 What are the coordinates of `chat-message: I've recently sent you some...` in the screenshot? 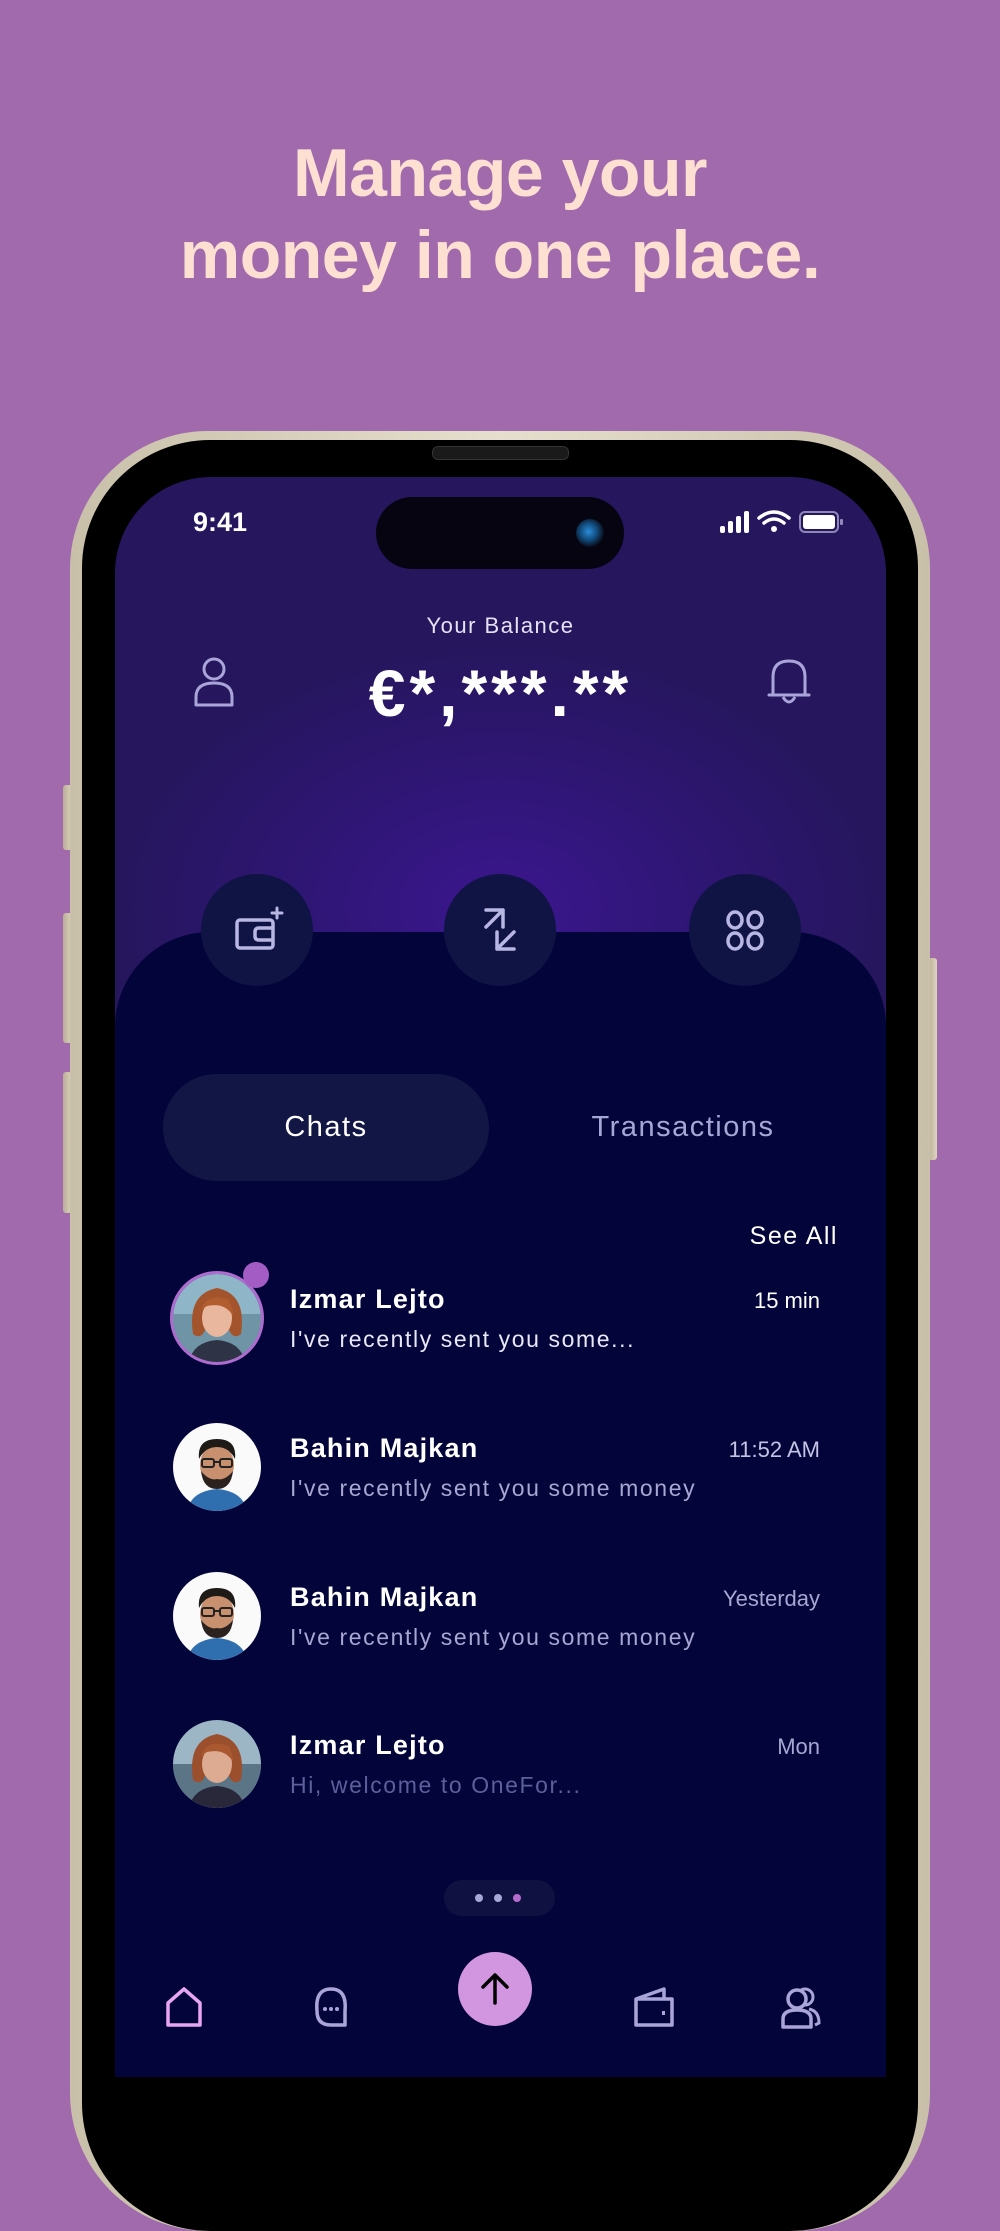 It's located at (463, 1339).